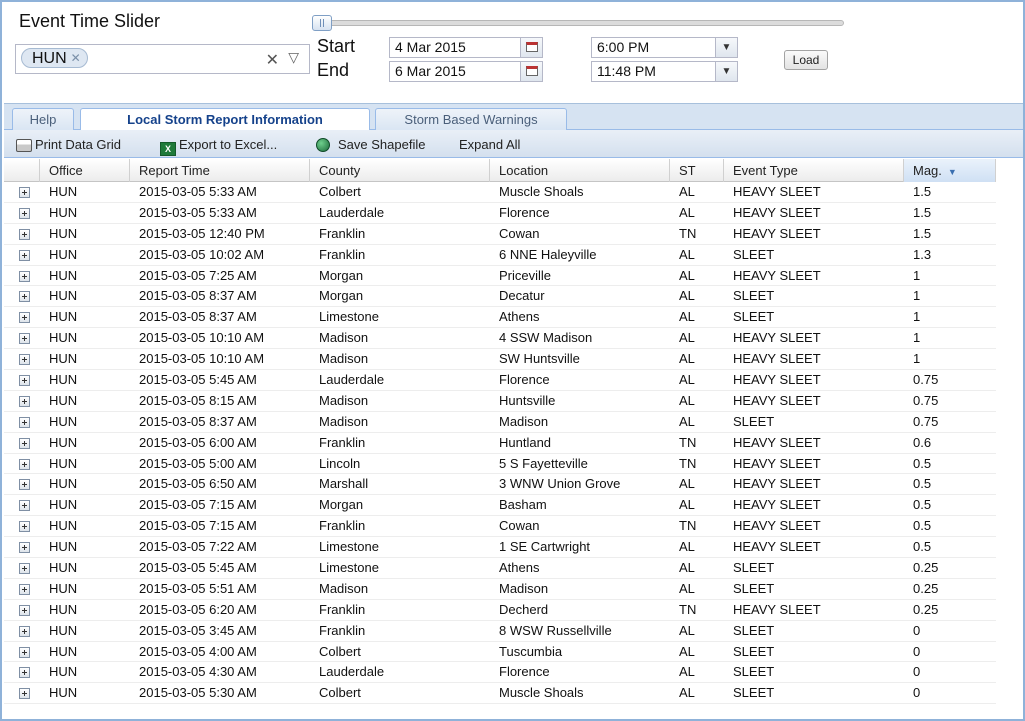 This screenshot has width=1025, height=721. What do you see at coordinates (349, 317) in the screenshot?
I see `county-cell: Limestone` at bounding box center [349, 317].